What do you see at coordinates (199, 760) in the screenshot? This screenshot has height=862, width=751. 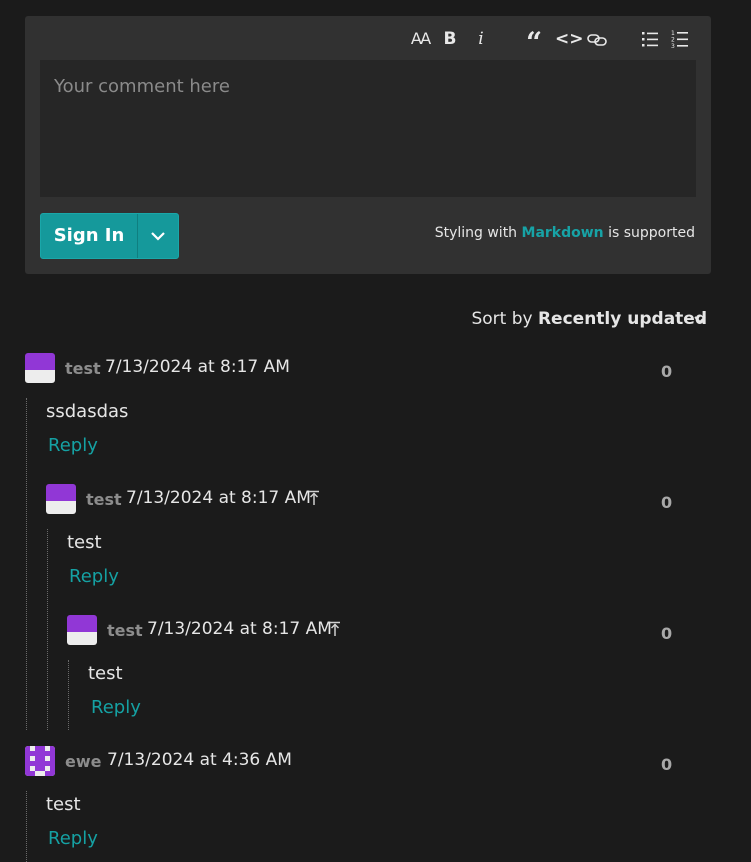 I see `comment-timestamp: 7/13/2024 at 4:36 AM` at bounding box center [199, 760].